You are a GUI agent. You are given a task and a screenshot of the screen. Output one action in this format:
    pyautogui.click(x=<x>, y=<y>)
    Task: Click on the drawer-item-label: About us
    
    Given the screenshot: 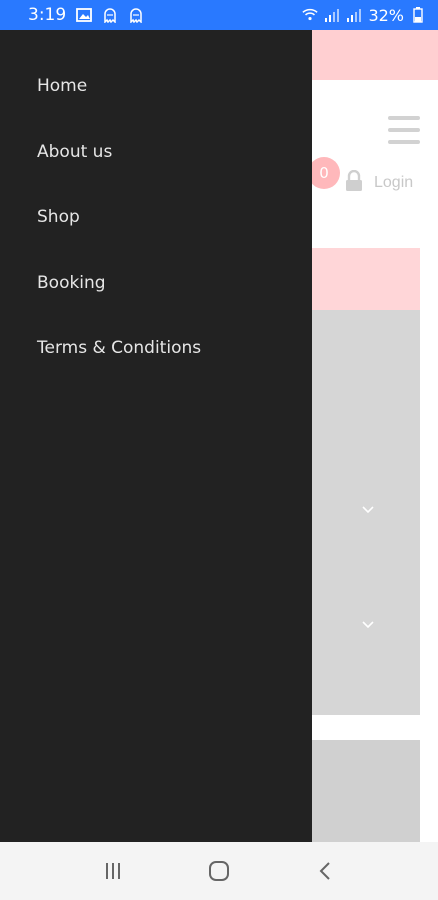 What is the action you would take?
    pyautogui.click(x=75, y=151)
    